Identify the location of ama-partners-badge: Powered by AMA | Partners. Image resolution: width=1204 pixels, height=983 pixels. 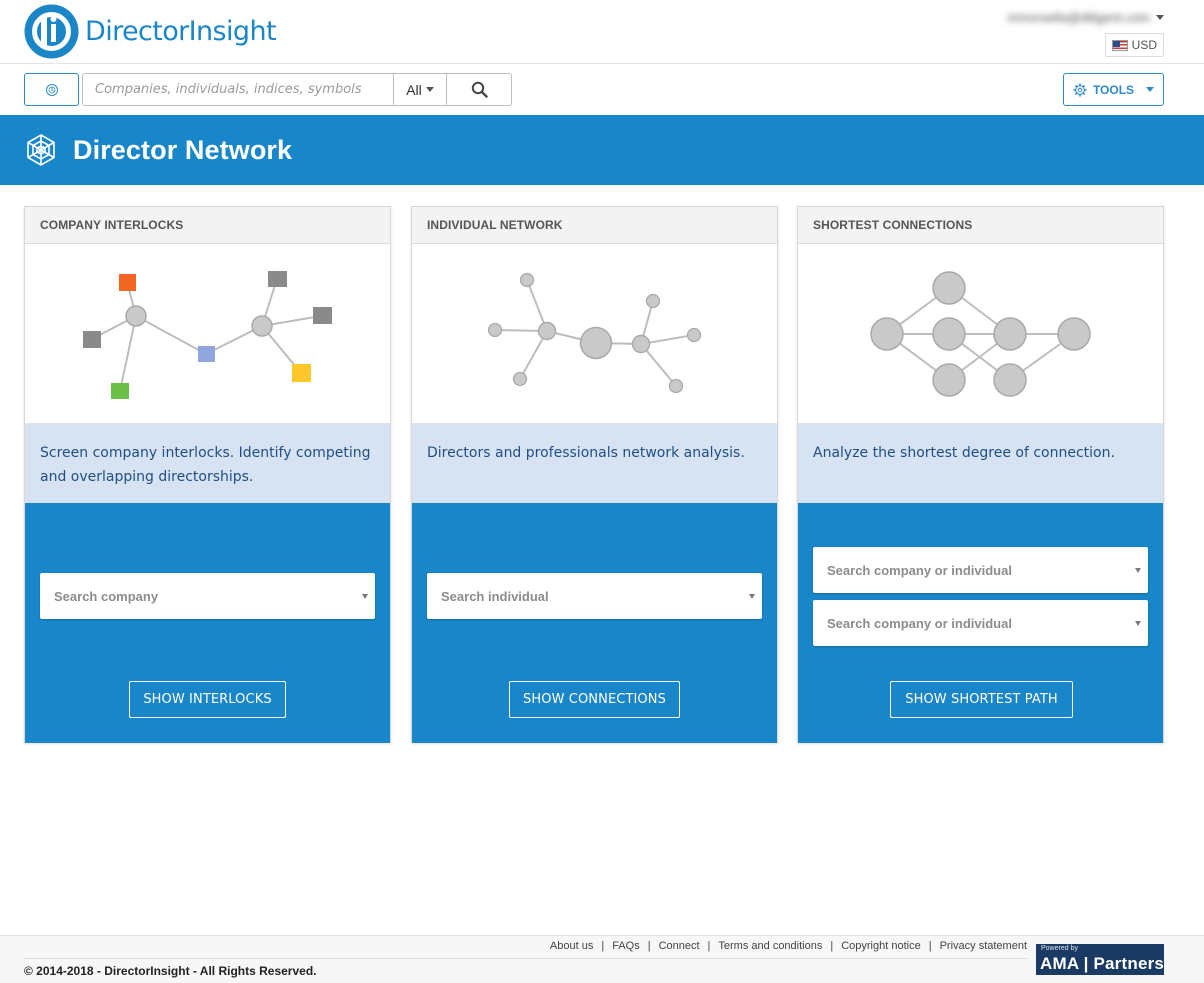
(1100, 959).